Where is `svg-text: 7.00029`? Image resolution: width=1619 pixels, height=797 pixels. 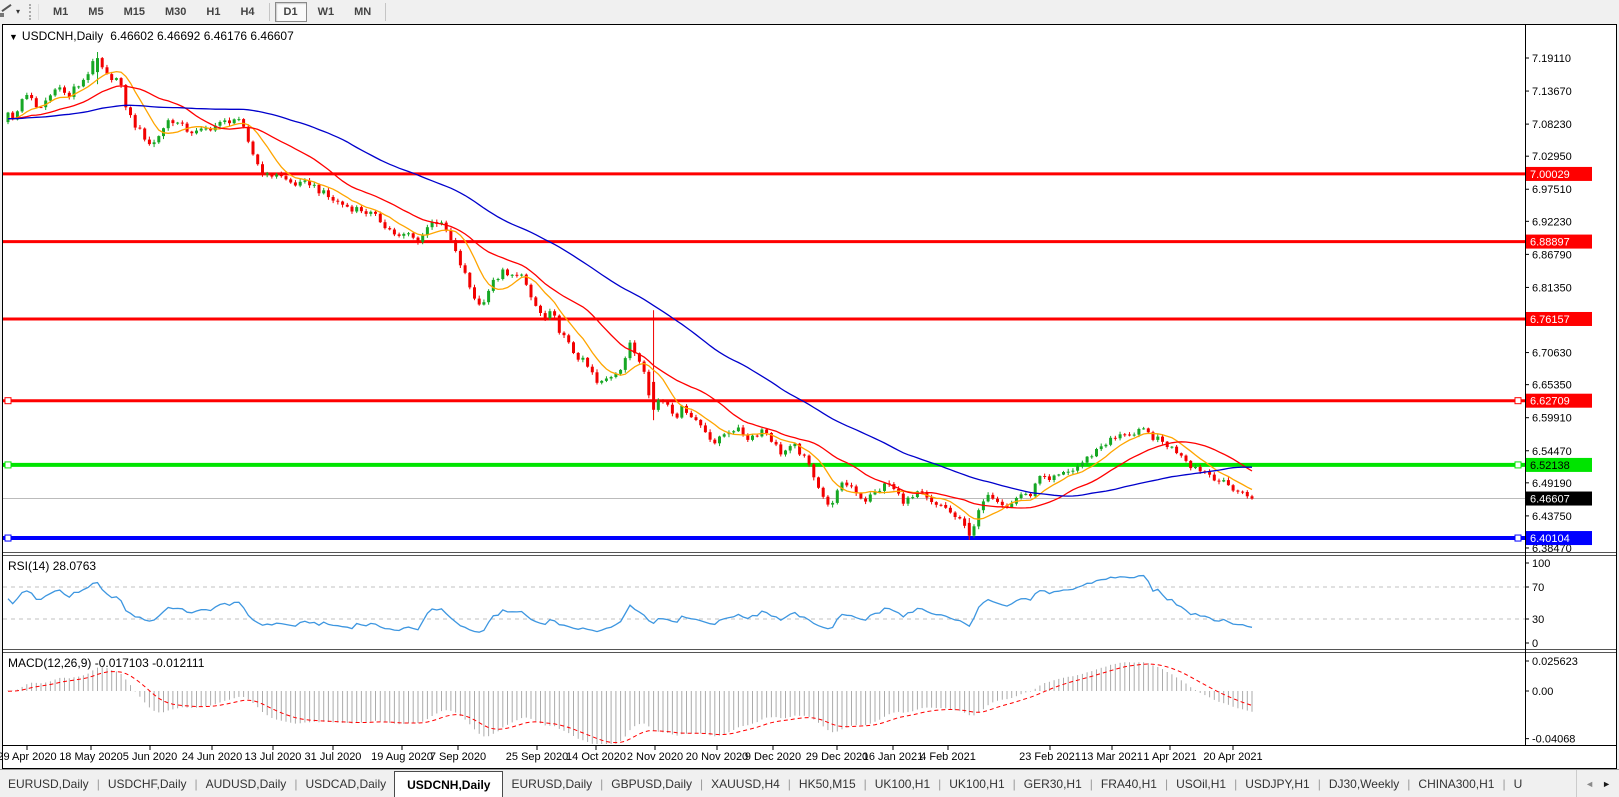
svg-text: 7.00029 is located at coordinates (1550, 175).